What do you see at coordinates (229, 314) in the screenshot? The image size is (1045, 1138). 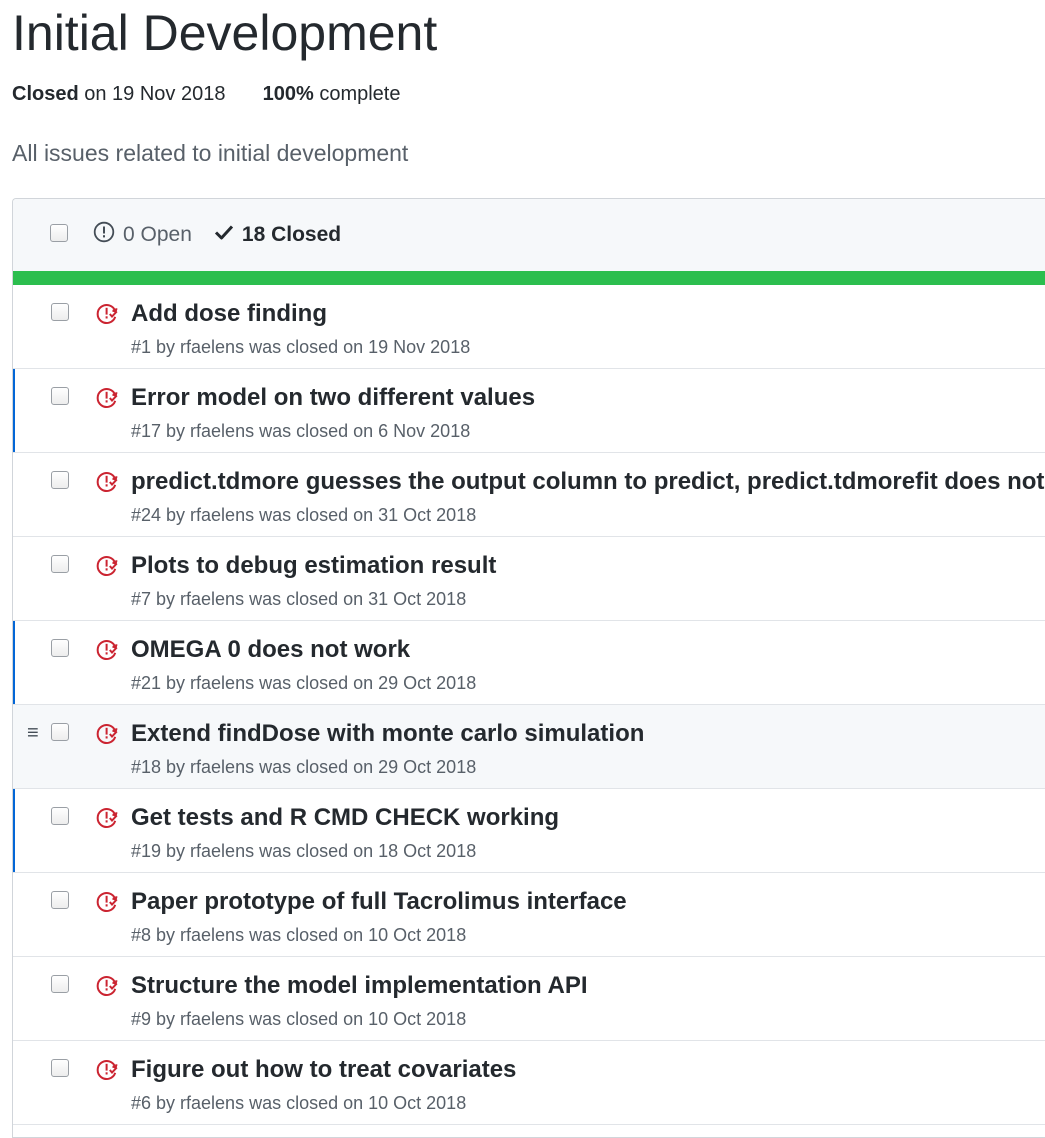 I see `issue-title-link: Add dose finding` at bounding box center [229, 314].